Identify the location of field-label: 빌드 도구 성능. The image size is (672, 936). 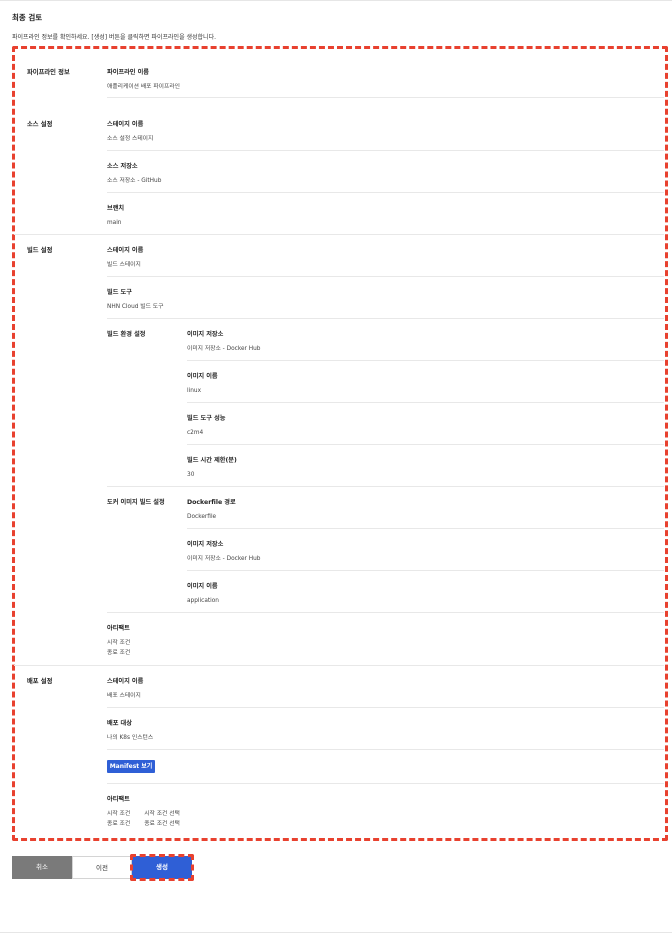
(206, 418).